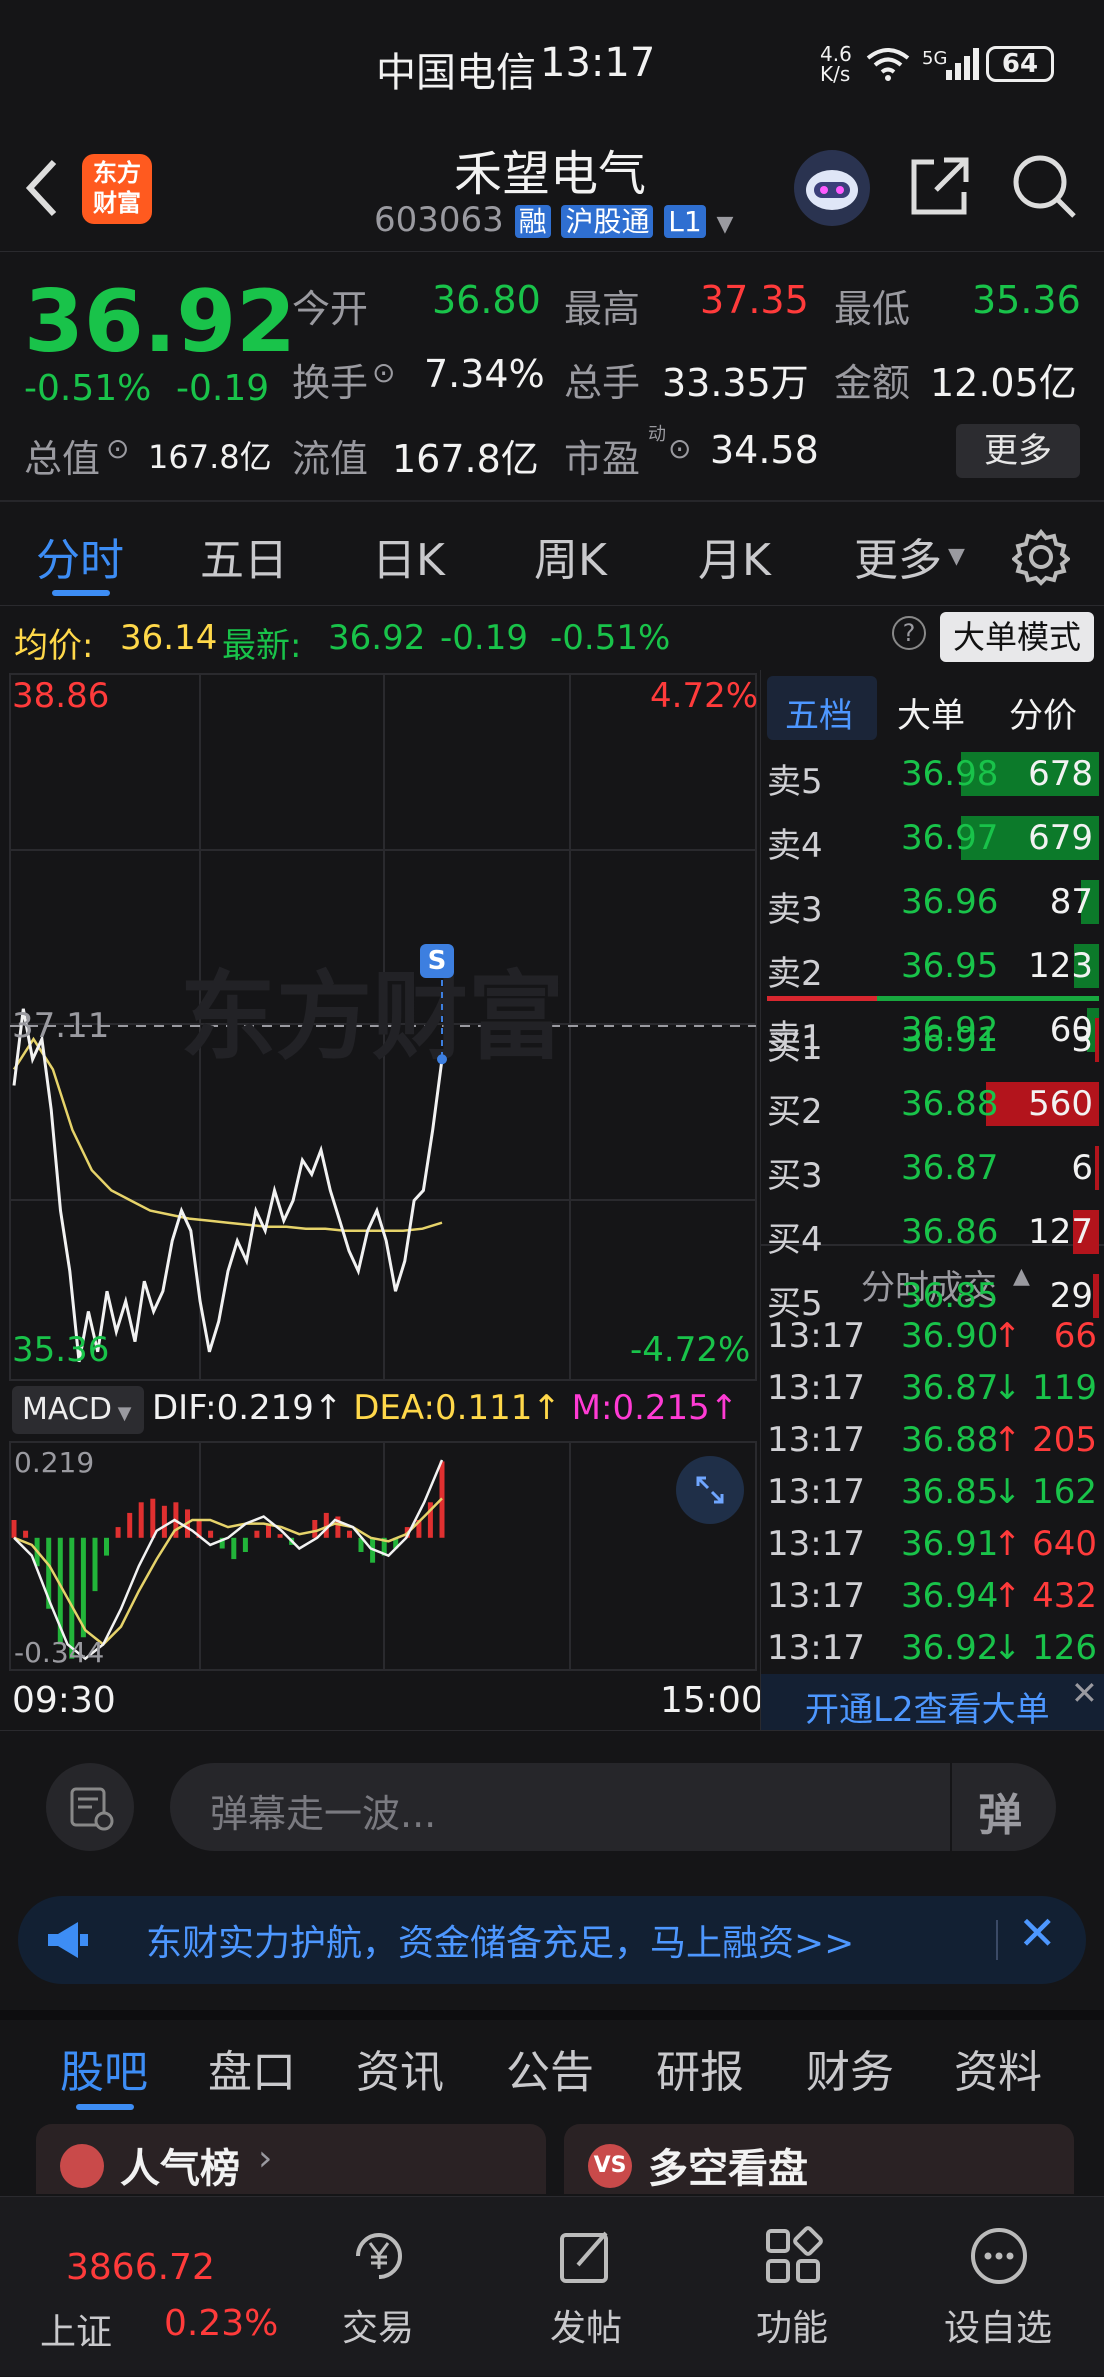 The width and height of the screenshot is (1104, 2377). I want to click on level-price: 36.88, so click(950, 1104).